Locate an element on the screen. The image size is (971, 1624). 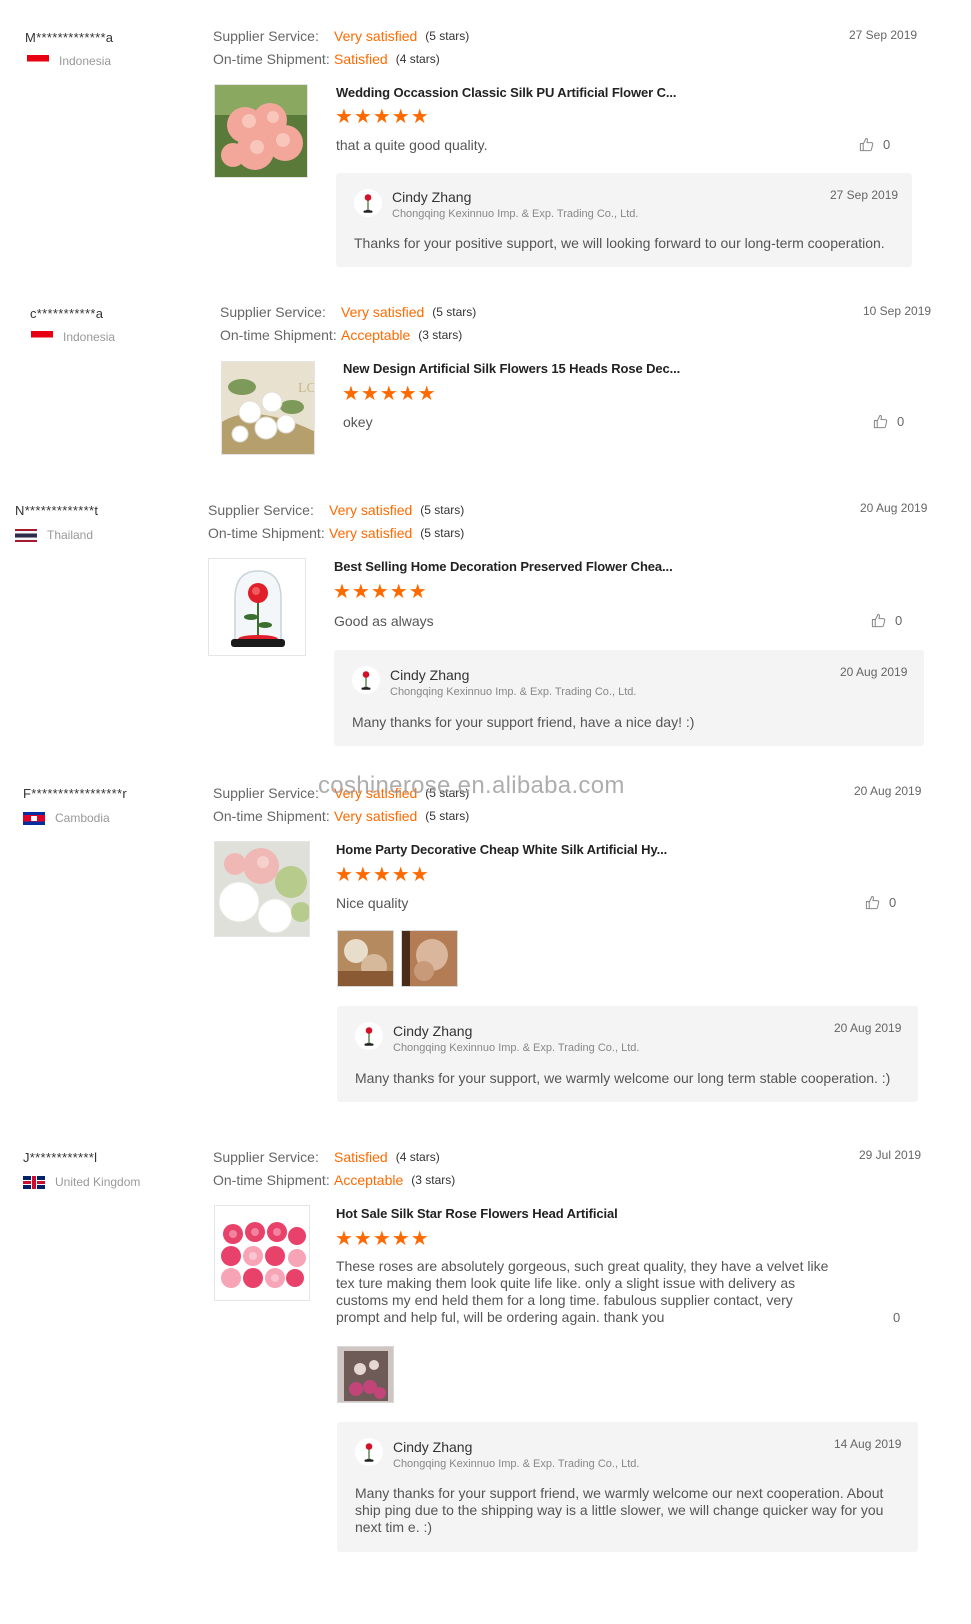
buyer-country: Thailand is located at coordinates (54, 535).